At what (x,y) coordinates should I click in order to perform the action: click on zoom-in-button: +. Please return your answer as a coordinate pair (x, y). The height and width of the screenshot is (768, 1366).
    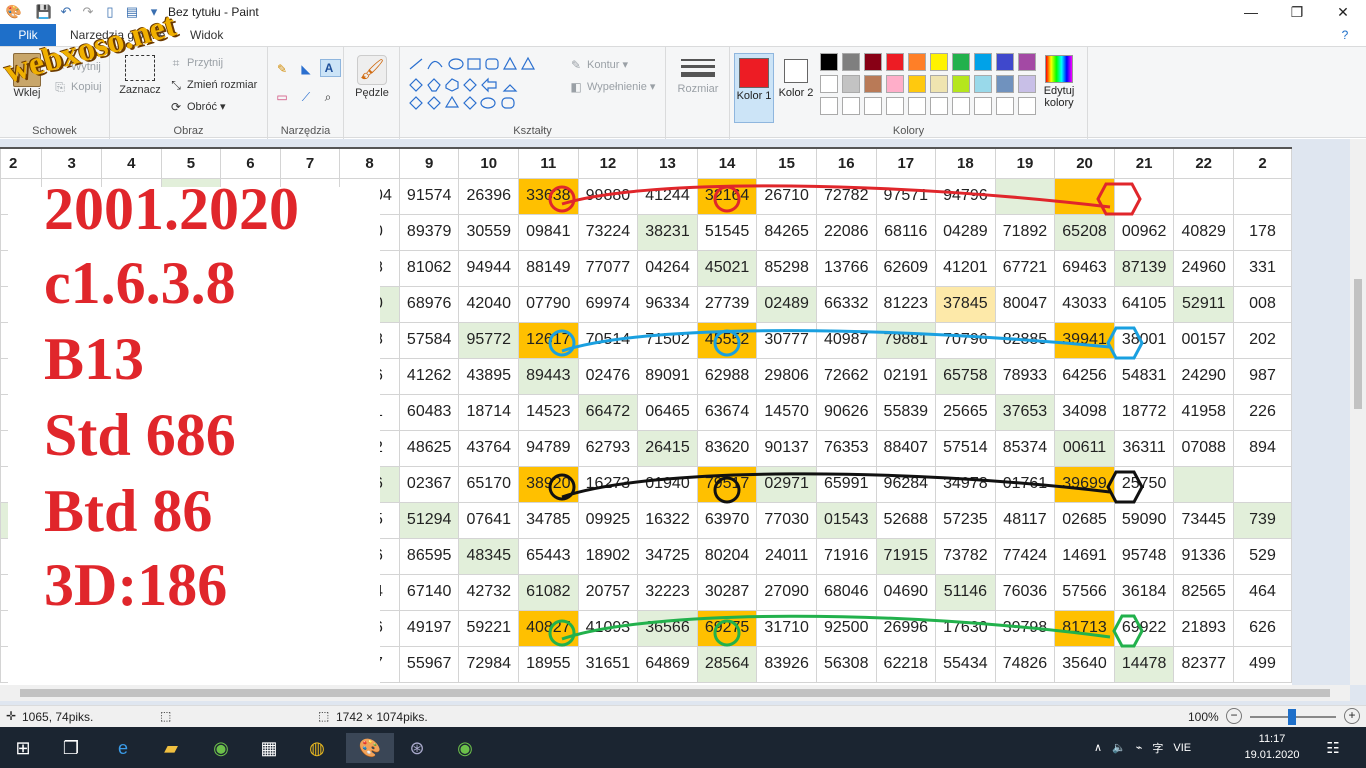
    Looking at the image, I should click on (1352, 716).